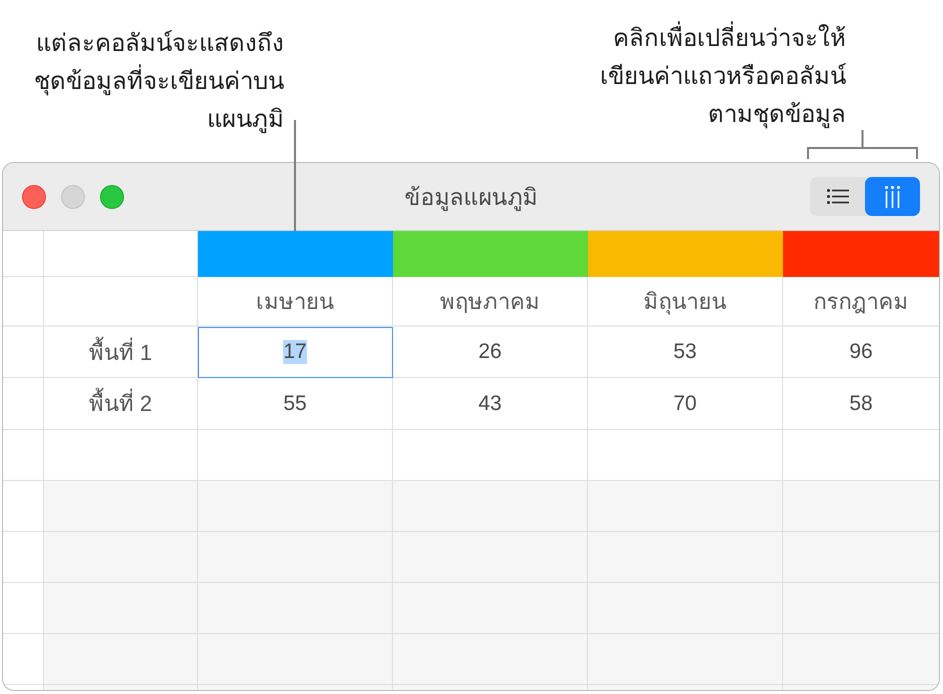 This screenshot has width=943, height=694. Describe the element at coordinates (121, 352) in the screenshot. I see `row-header: พื้นที่ 1` at that location.